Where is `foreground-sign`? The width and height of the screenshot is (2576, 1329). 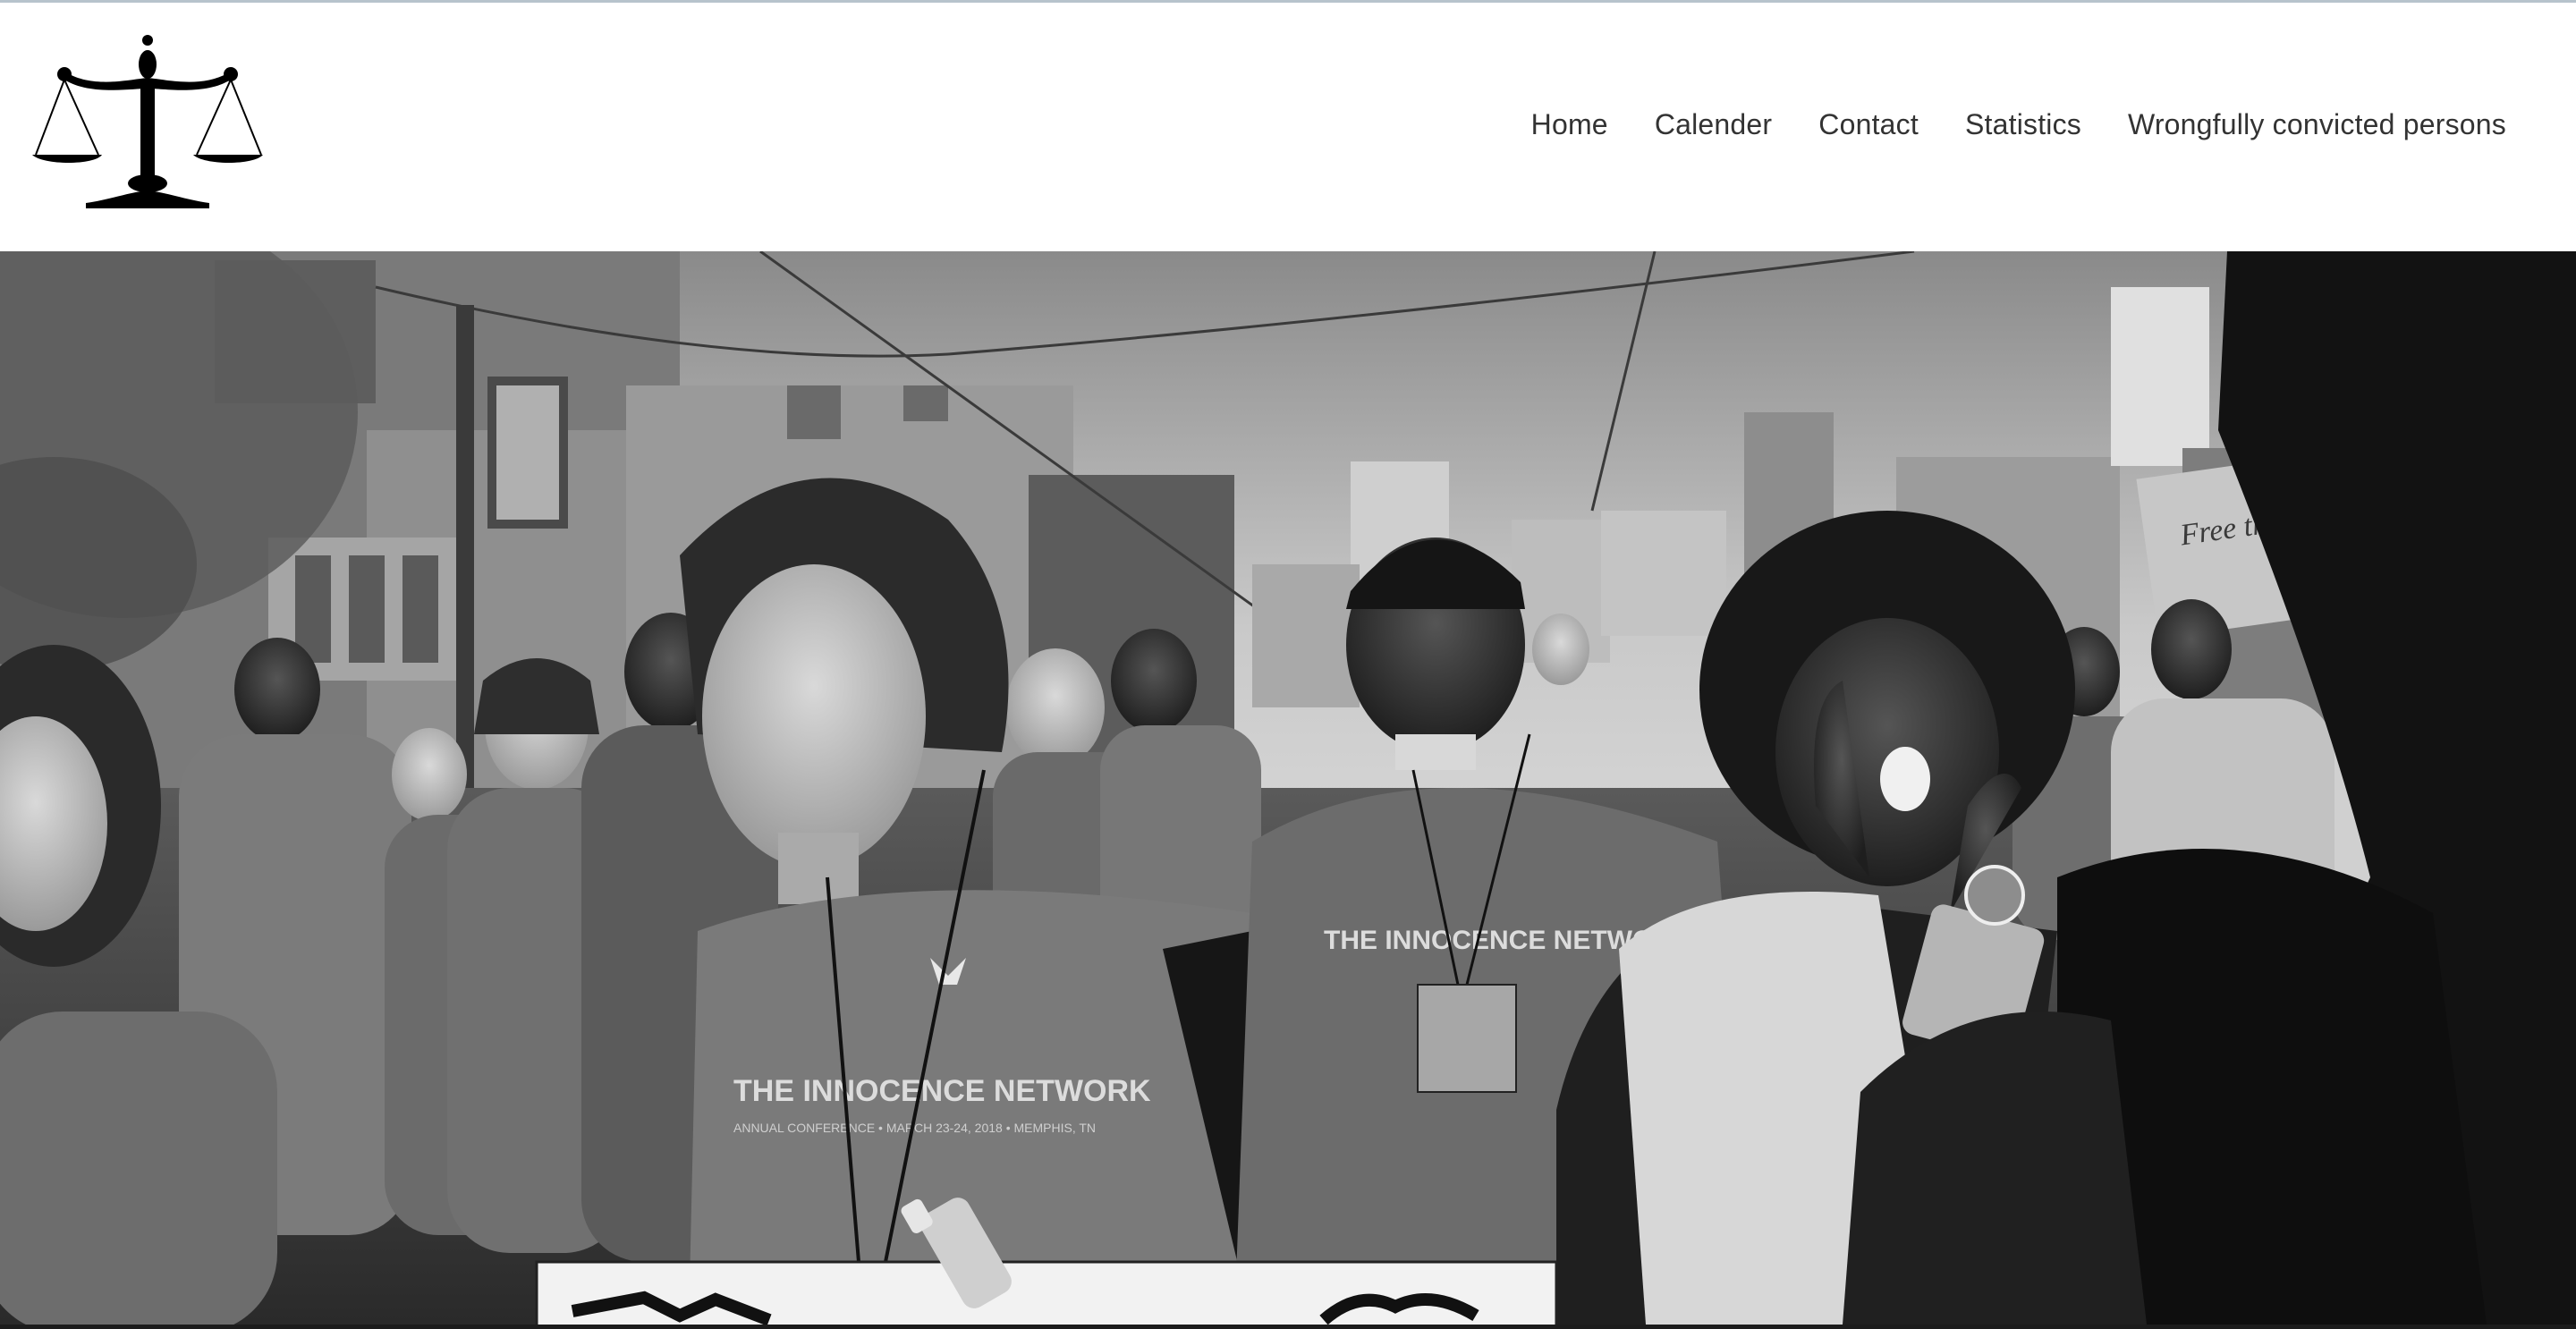
foreground-sign is located at coordinates (1046, 1292).